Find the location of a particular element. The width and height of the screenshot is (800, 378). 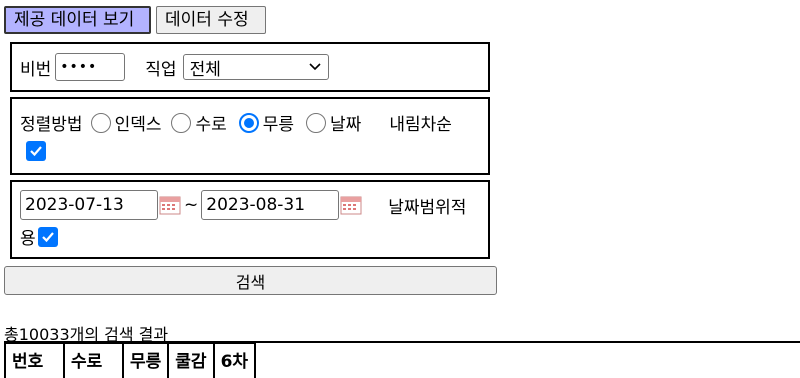

date-range-apply-label: 날짜범위적 is located at coordinates (427, 207).